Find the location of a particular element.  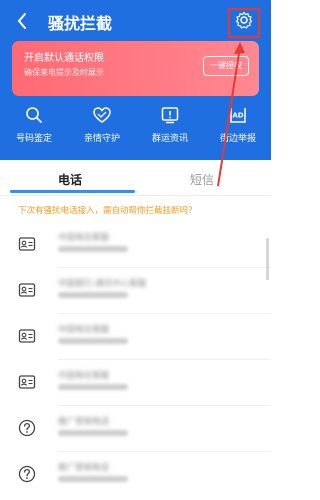

list-item: 中国银行-通讯中心客服 is located at coordinates (135, 291).